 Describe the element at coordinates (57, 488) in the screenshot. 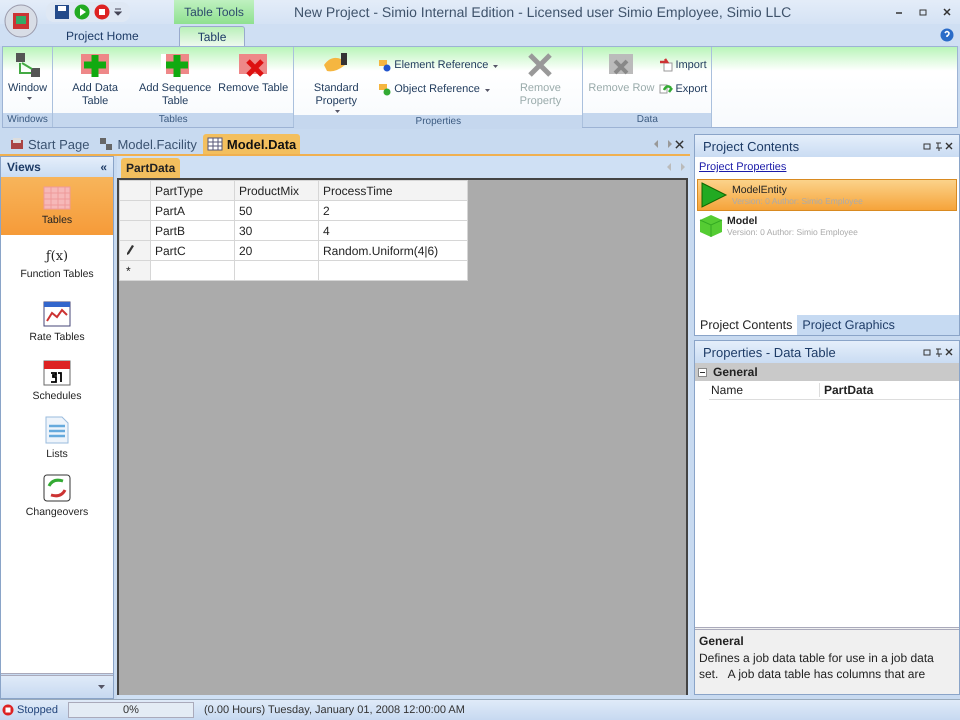

I see `cycle-icon` at that location.